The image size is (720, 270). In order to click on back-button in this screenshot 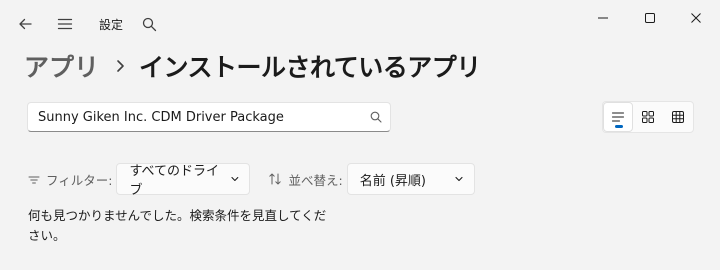, I will do `click(25, 24)`.